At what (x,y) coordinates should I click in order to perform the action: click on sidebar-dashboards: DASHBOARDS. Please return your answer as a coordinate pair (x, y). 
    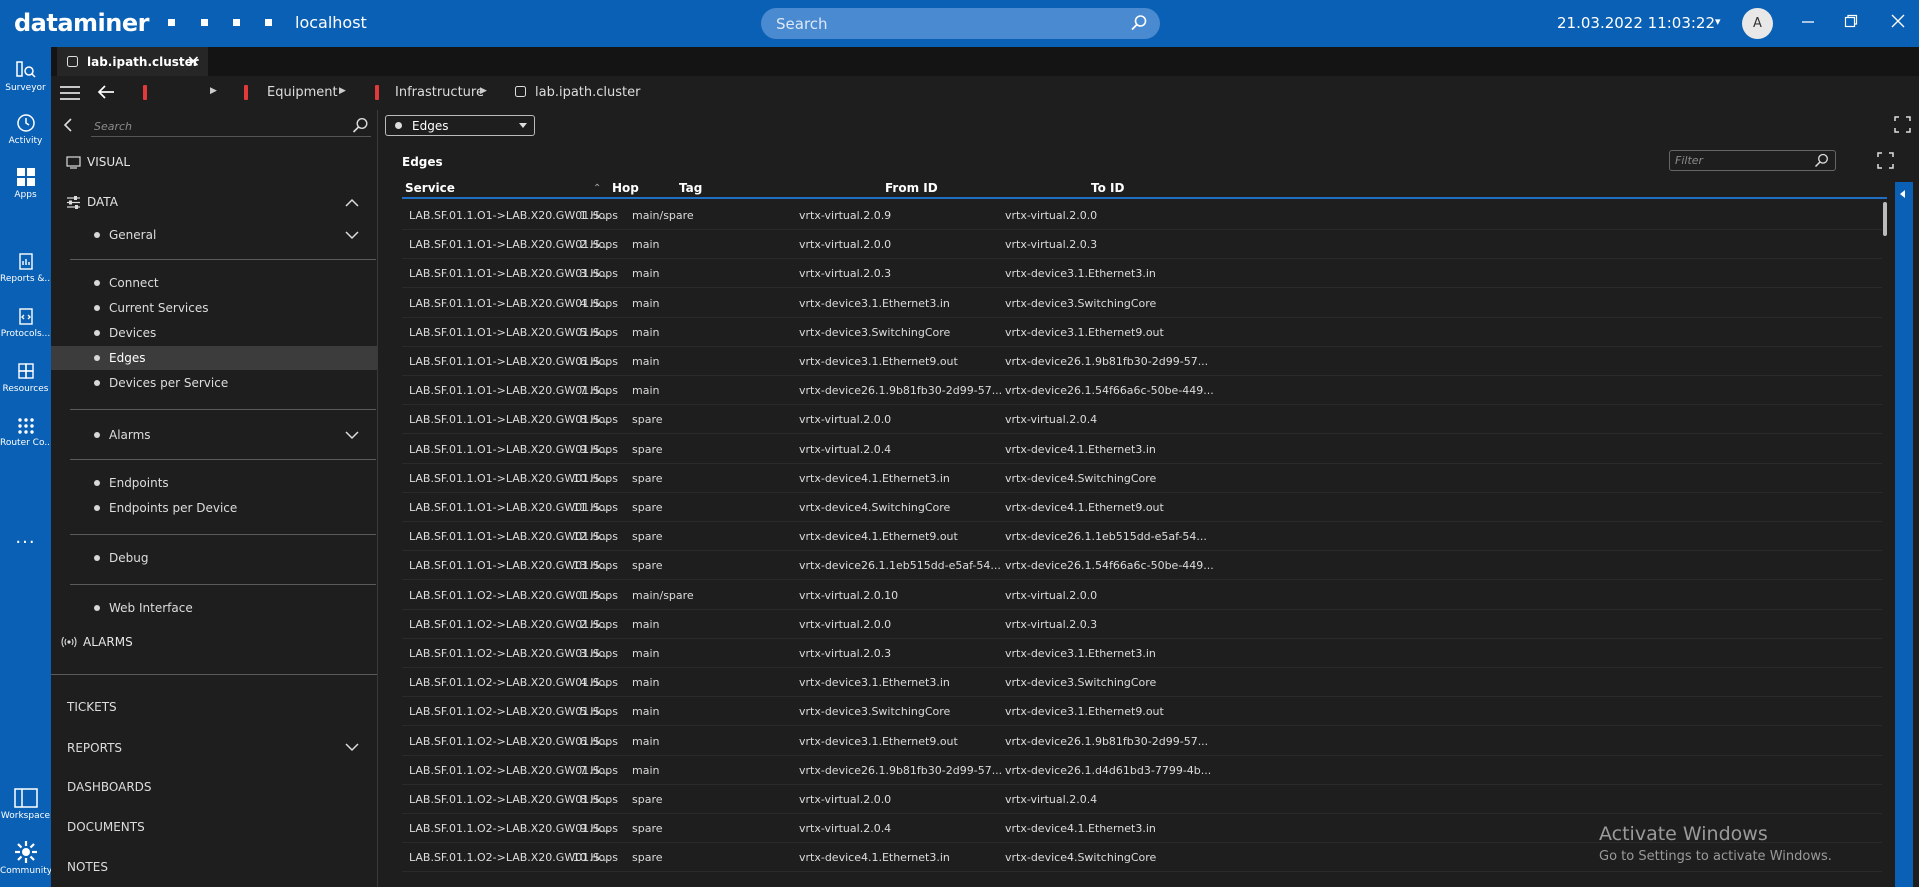
    Looking at the image, I should click on (109, 787).